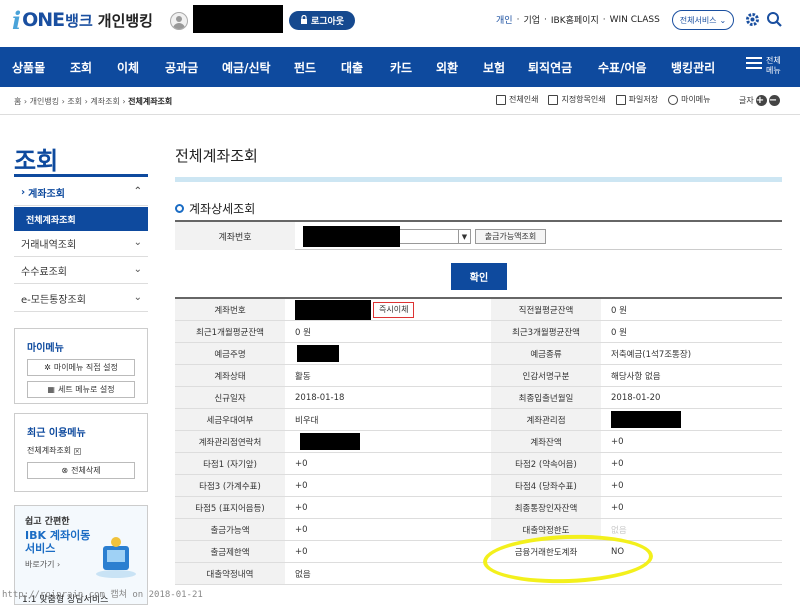  What do you see at coordinates (752, 19) in the screenshot?
I see `gear-icon` at bounding box center [752, 19].